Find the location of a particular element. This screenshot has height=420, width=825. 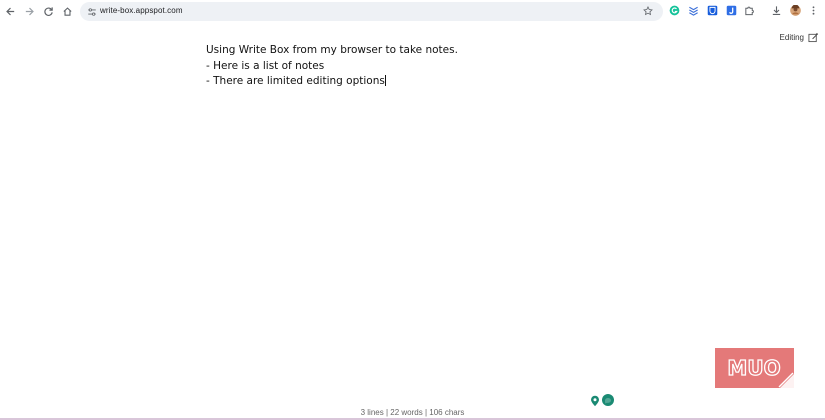

home-icon is located at coordinates (67, 11).